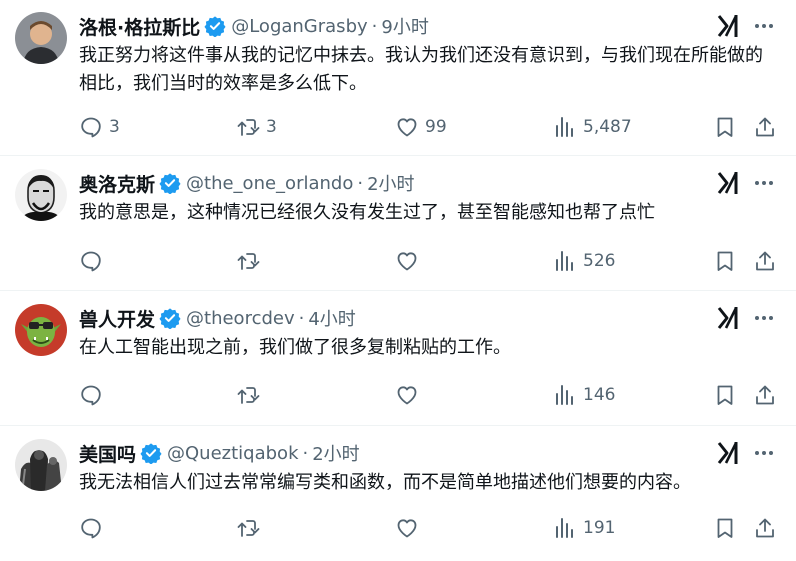 This screenshot has width=796, height=561. Describe the element at coordinates (434, 528) in the screenshot. I see `tweet-actions: 191` at that location.